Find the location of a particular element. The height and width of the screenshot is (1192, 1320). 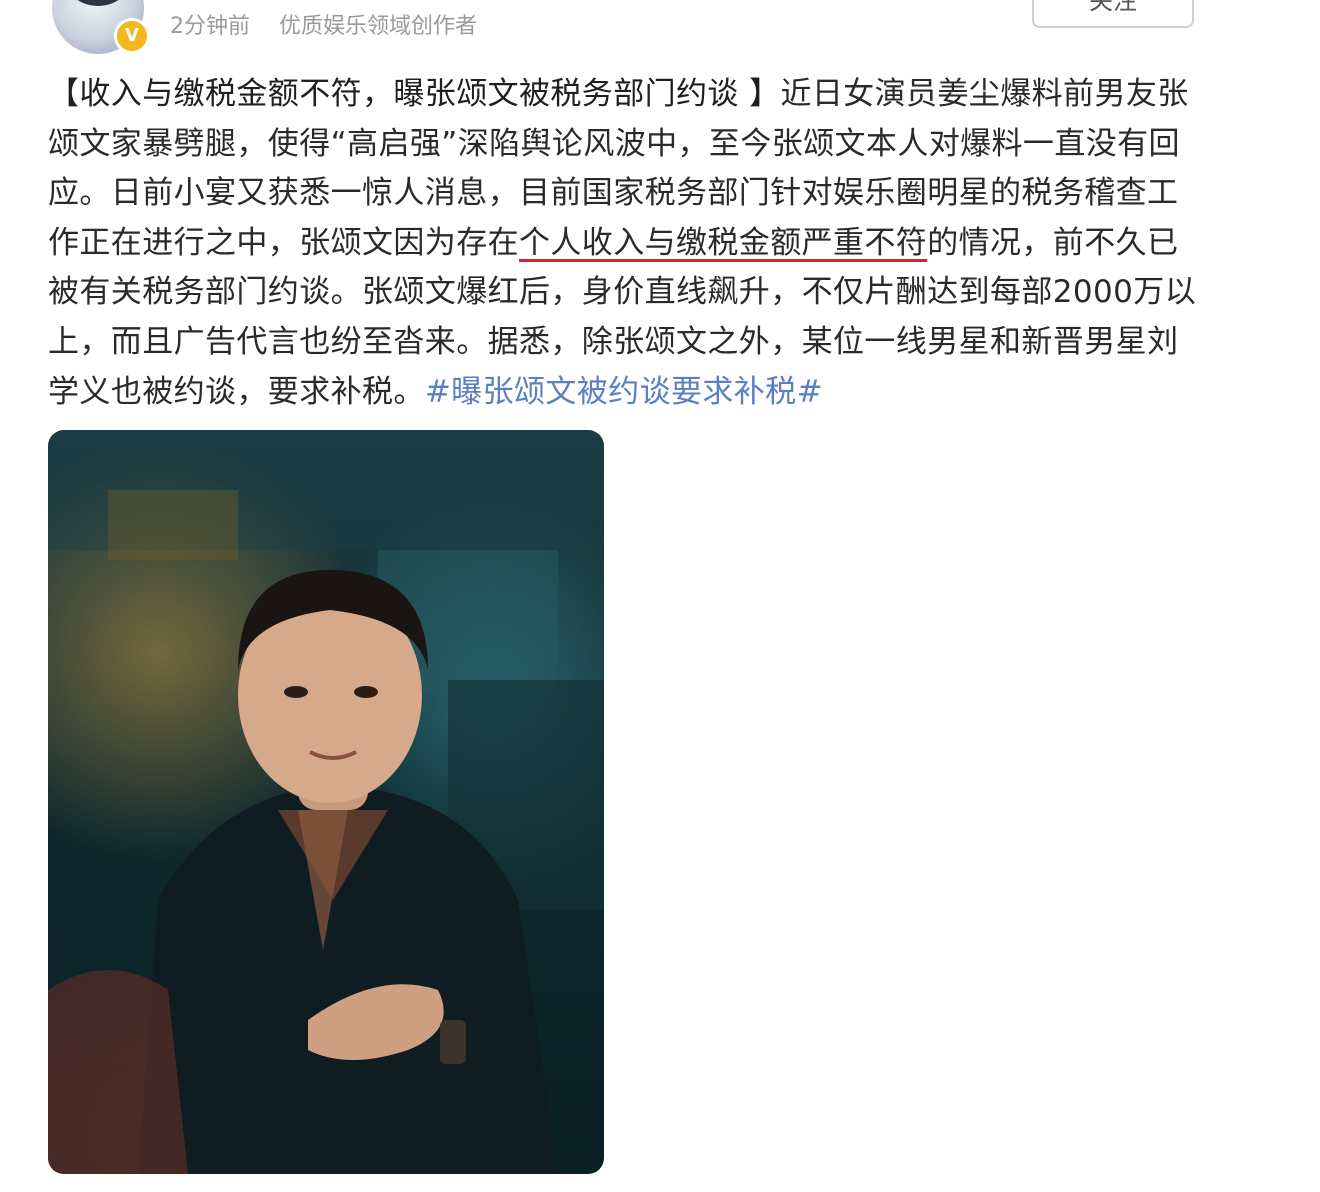

author-tag: 优质娱乐领域创作者 is located at coordinates (378, 26).